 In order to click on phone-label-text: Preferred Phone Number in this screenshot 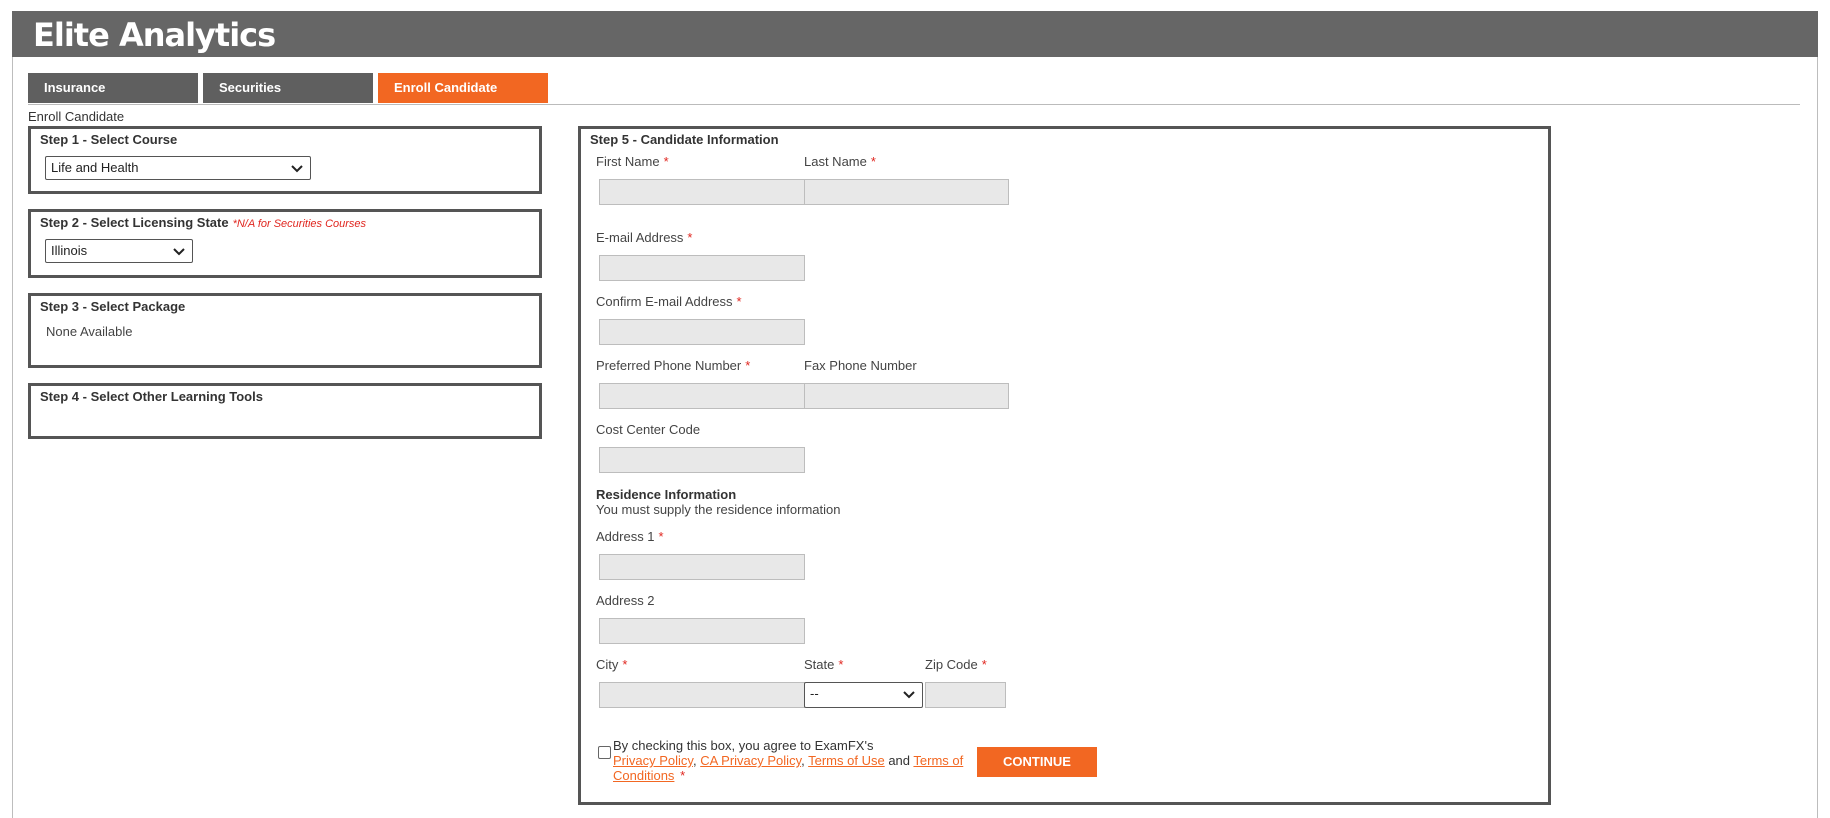, I will do `click(669, 365)`.